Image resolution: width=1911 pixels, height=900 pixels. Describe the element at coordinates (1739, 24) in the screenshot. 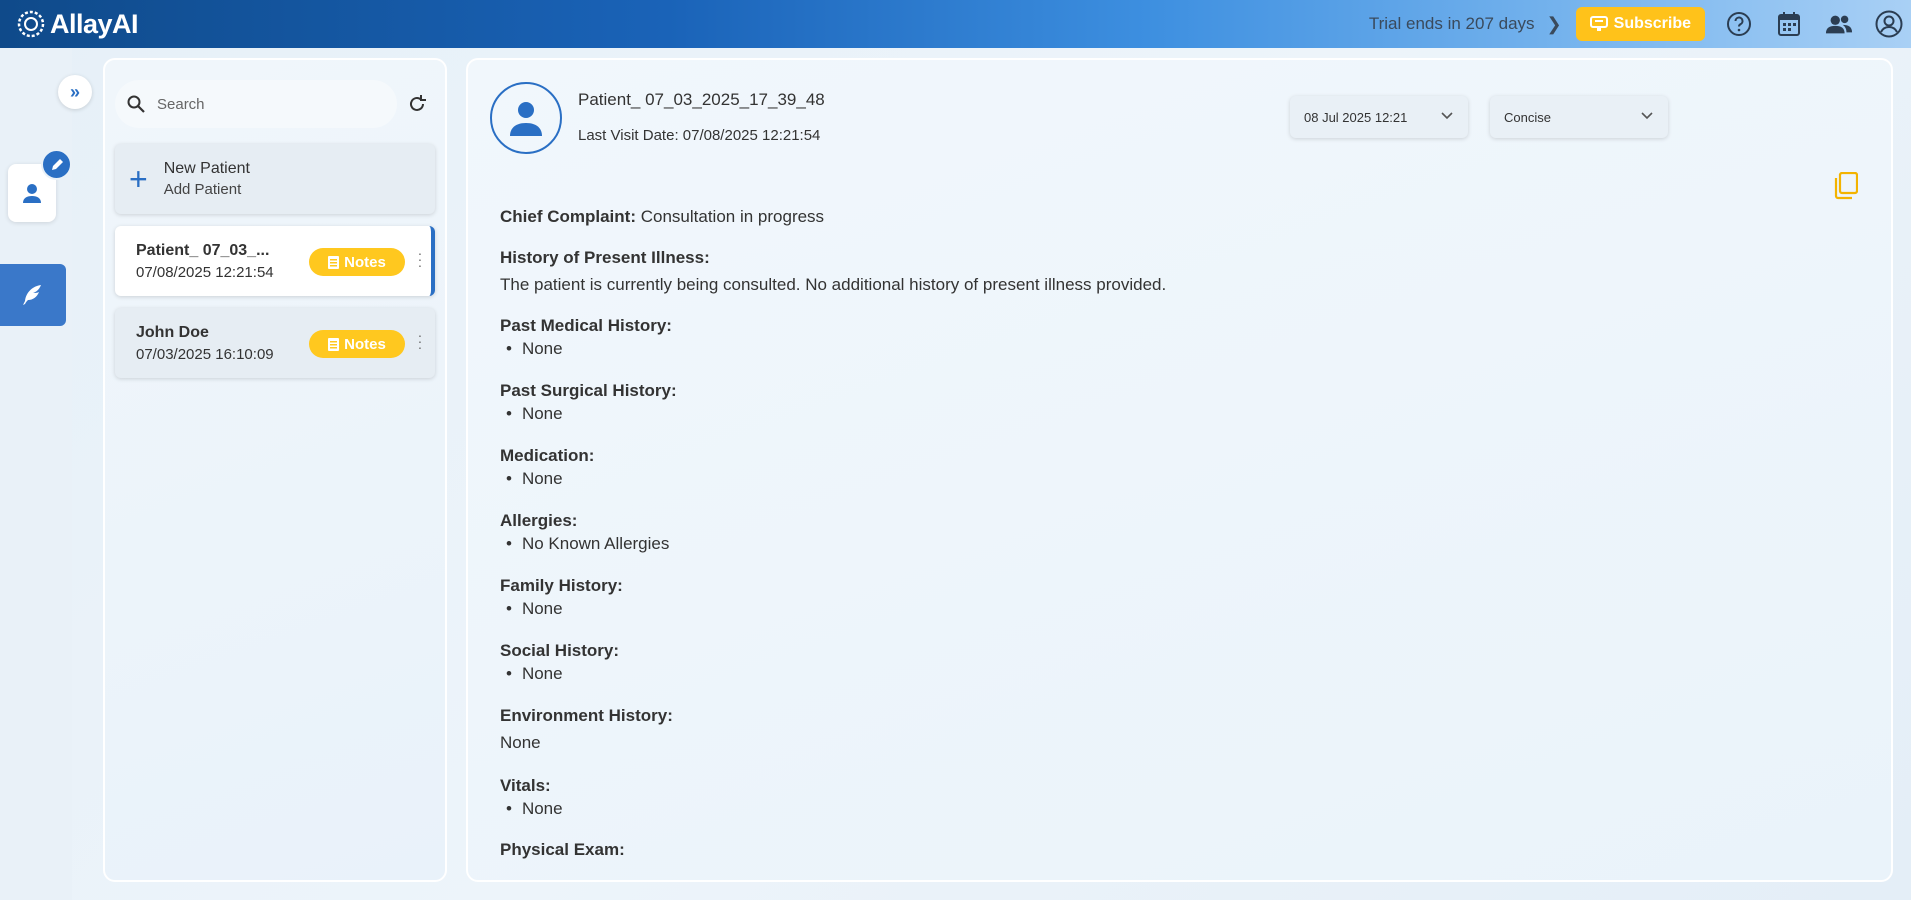

I see `help-icon` at that location.